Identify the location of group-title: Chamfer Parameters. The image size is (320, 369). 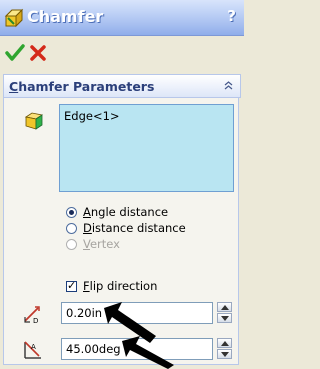
(82, 86).